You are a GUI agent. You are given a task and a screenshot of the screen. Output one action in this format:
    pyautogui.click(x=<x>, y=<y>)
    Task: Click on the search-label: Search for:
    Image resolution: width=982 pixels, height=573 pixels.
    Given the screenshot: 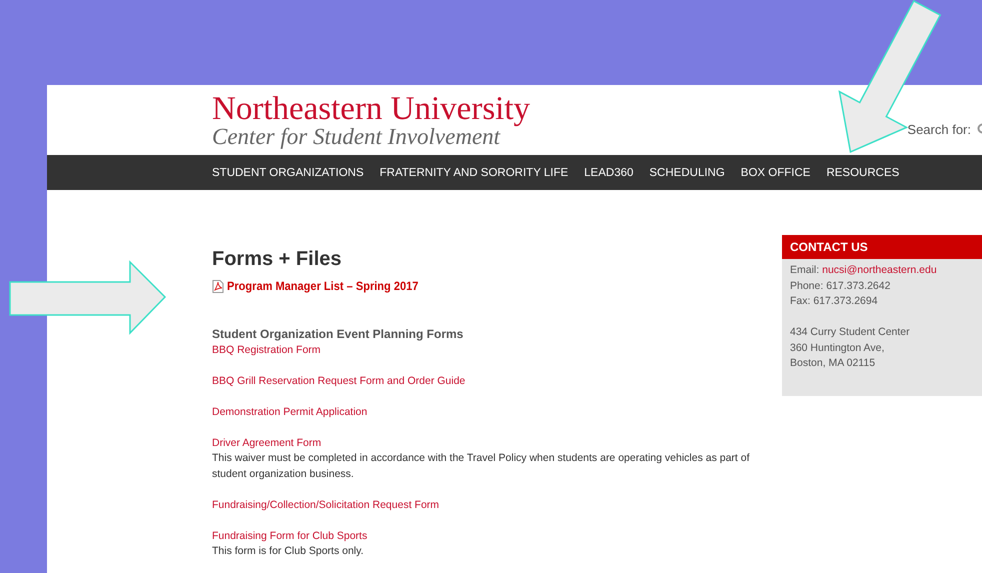 What is the action you would take?
    pyautogui.click(x=939, y=129)
    